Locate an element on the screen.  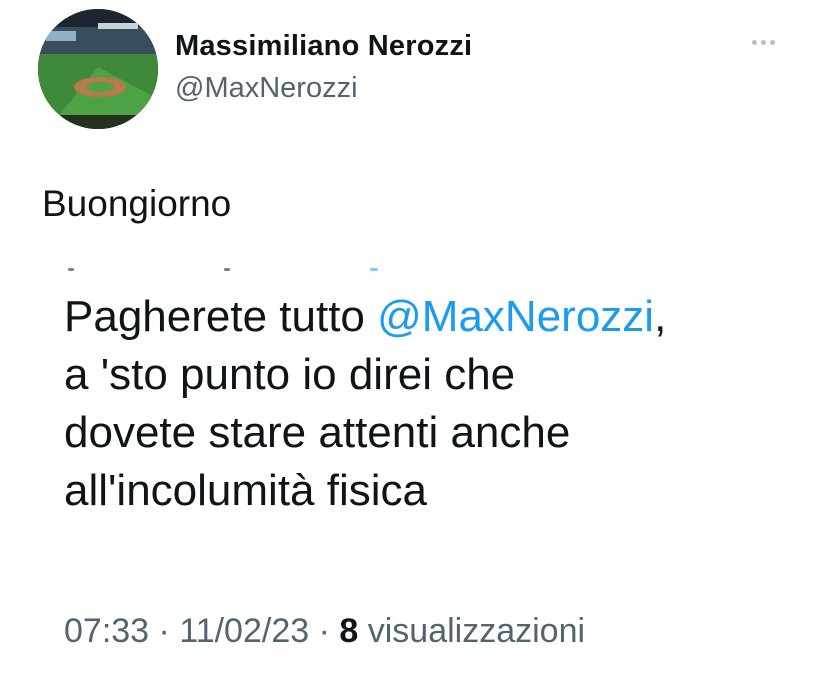
avatar is located at coordinates (98, 69).